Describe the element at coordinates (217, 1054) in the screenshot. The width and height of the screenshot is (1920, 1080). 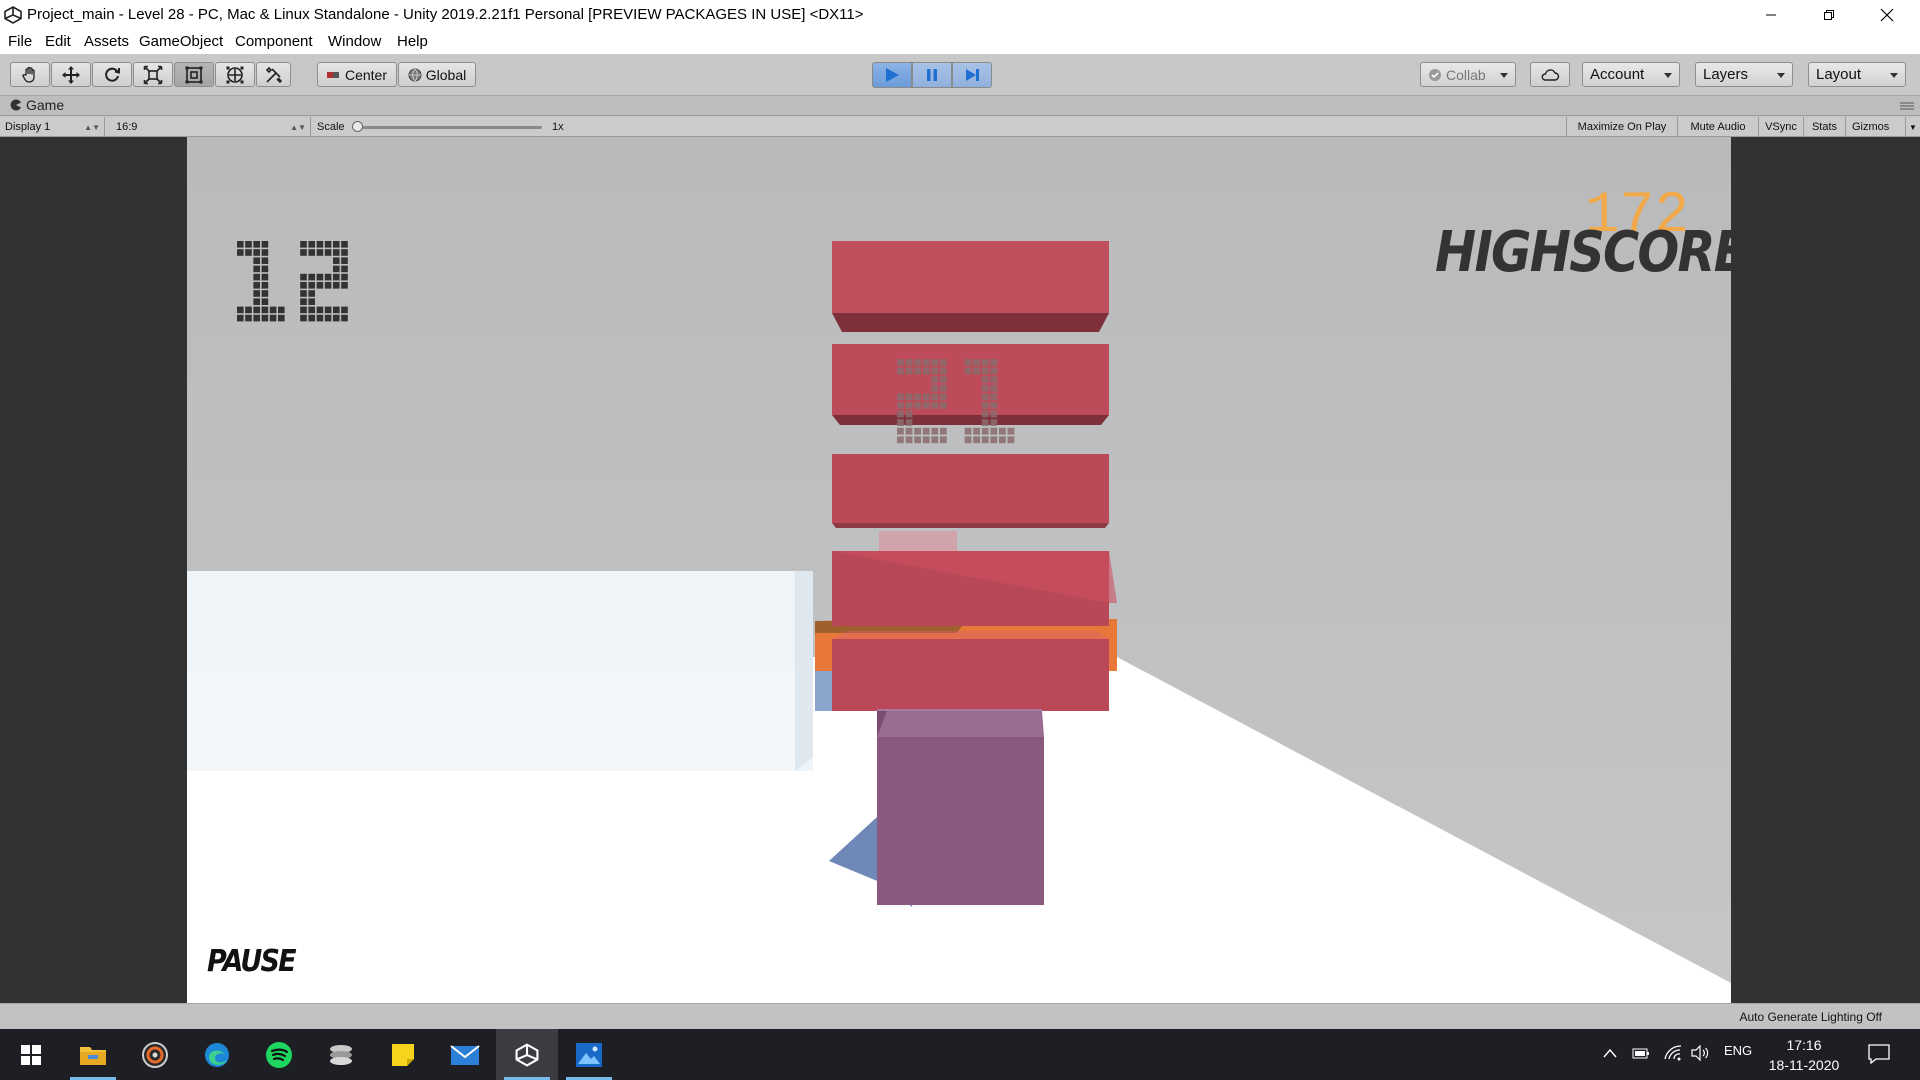
I see `taskbar-edge` at that location.